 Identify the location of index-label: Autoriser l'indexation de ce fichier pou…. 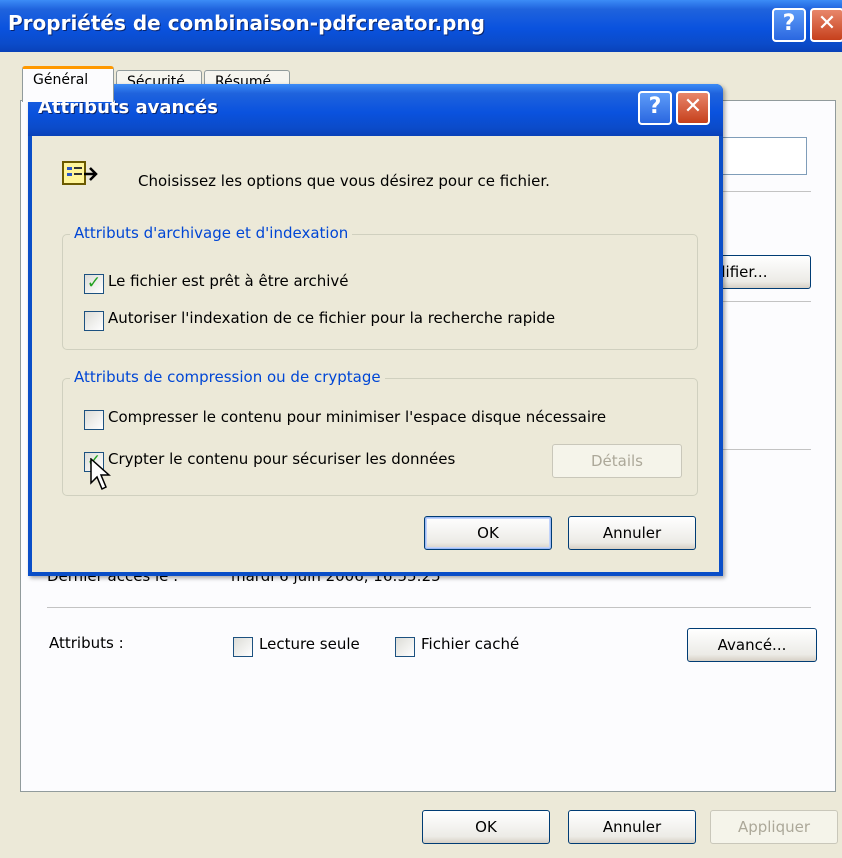
(332, 318).